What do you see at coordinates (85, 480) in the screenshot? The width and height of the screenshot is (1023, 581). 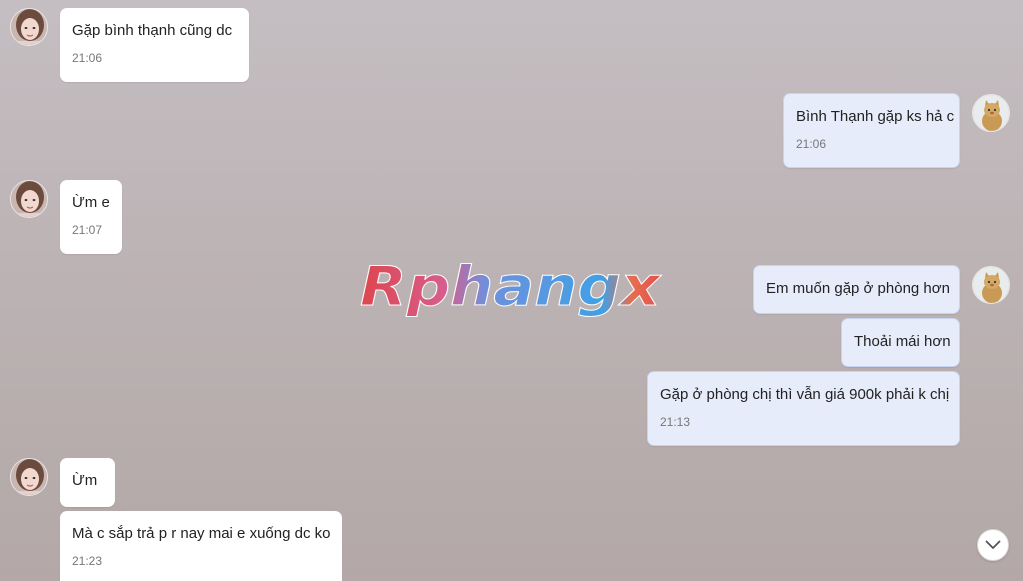 I see `message-text: Ừm` at bounding box center [85, 480].